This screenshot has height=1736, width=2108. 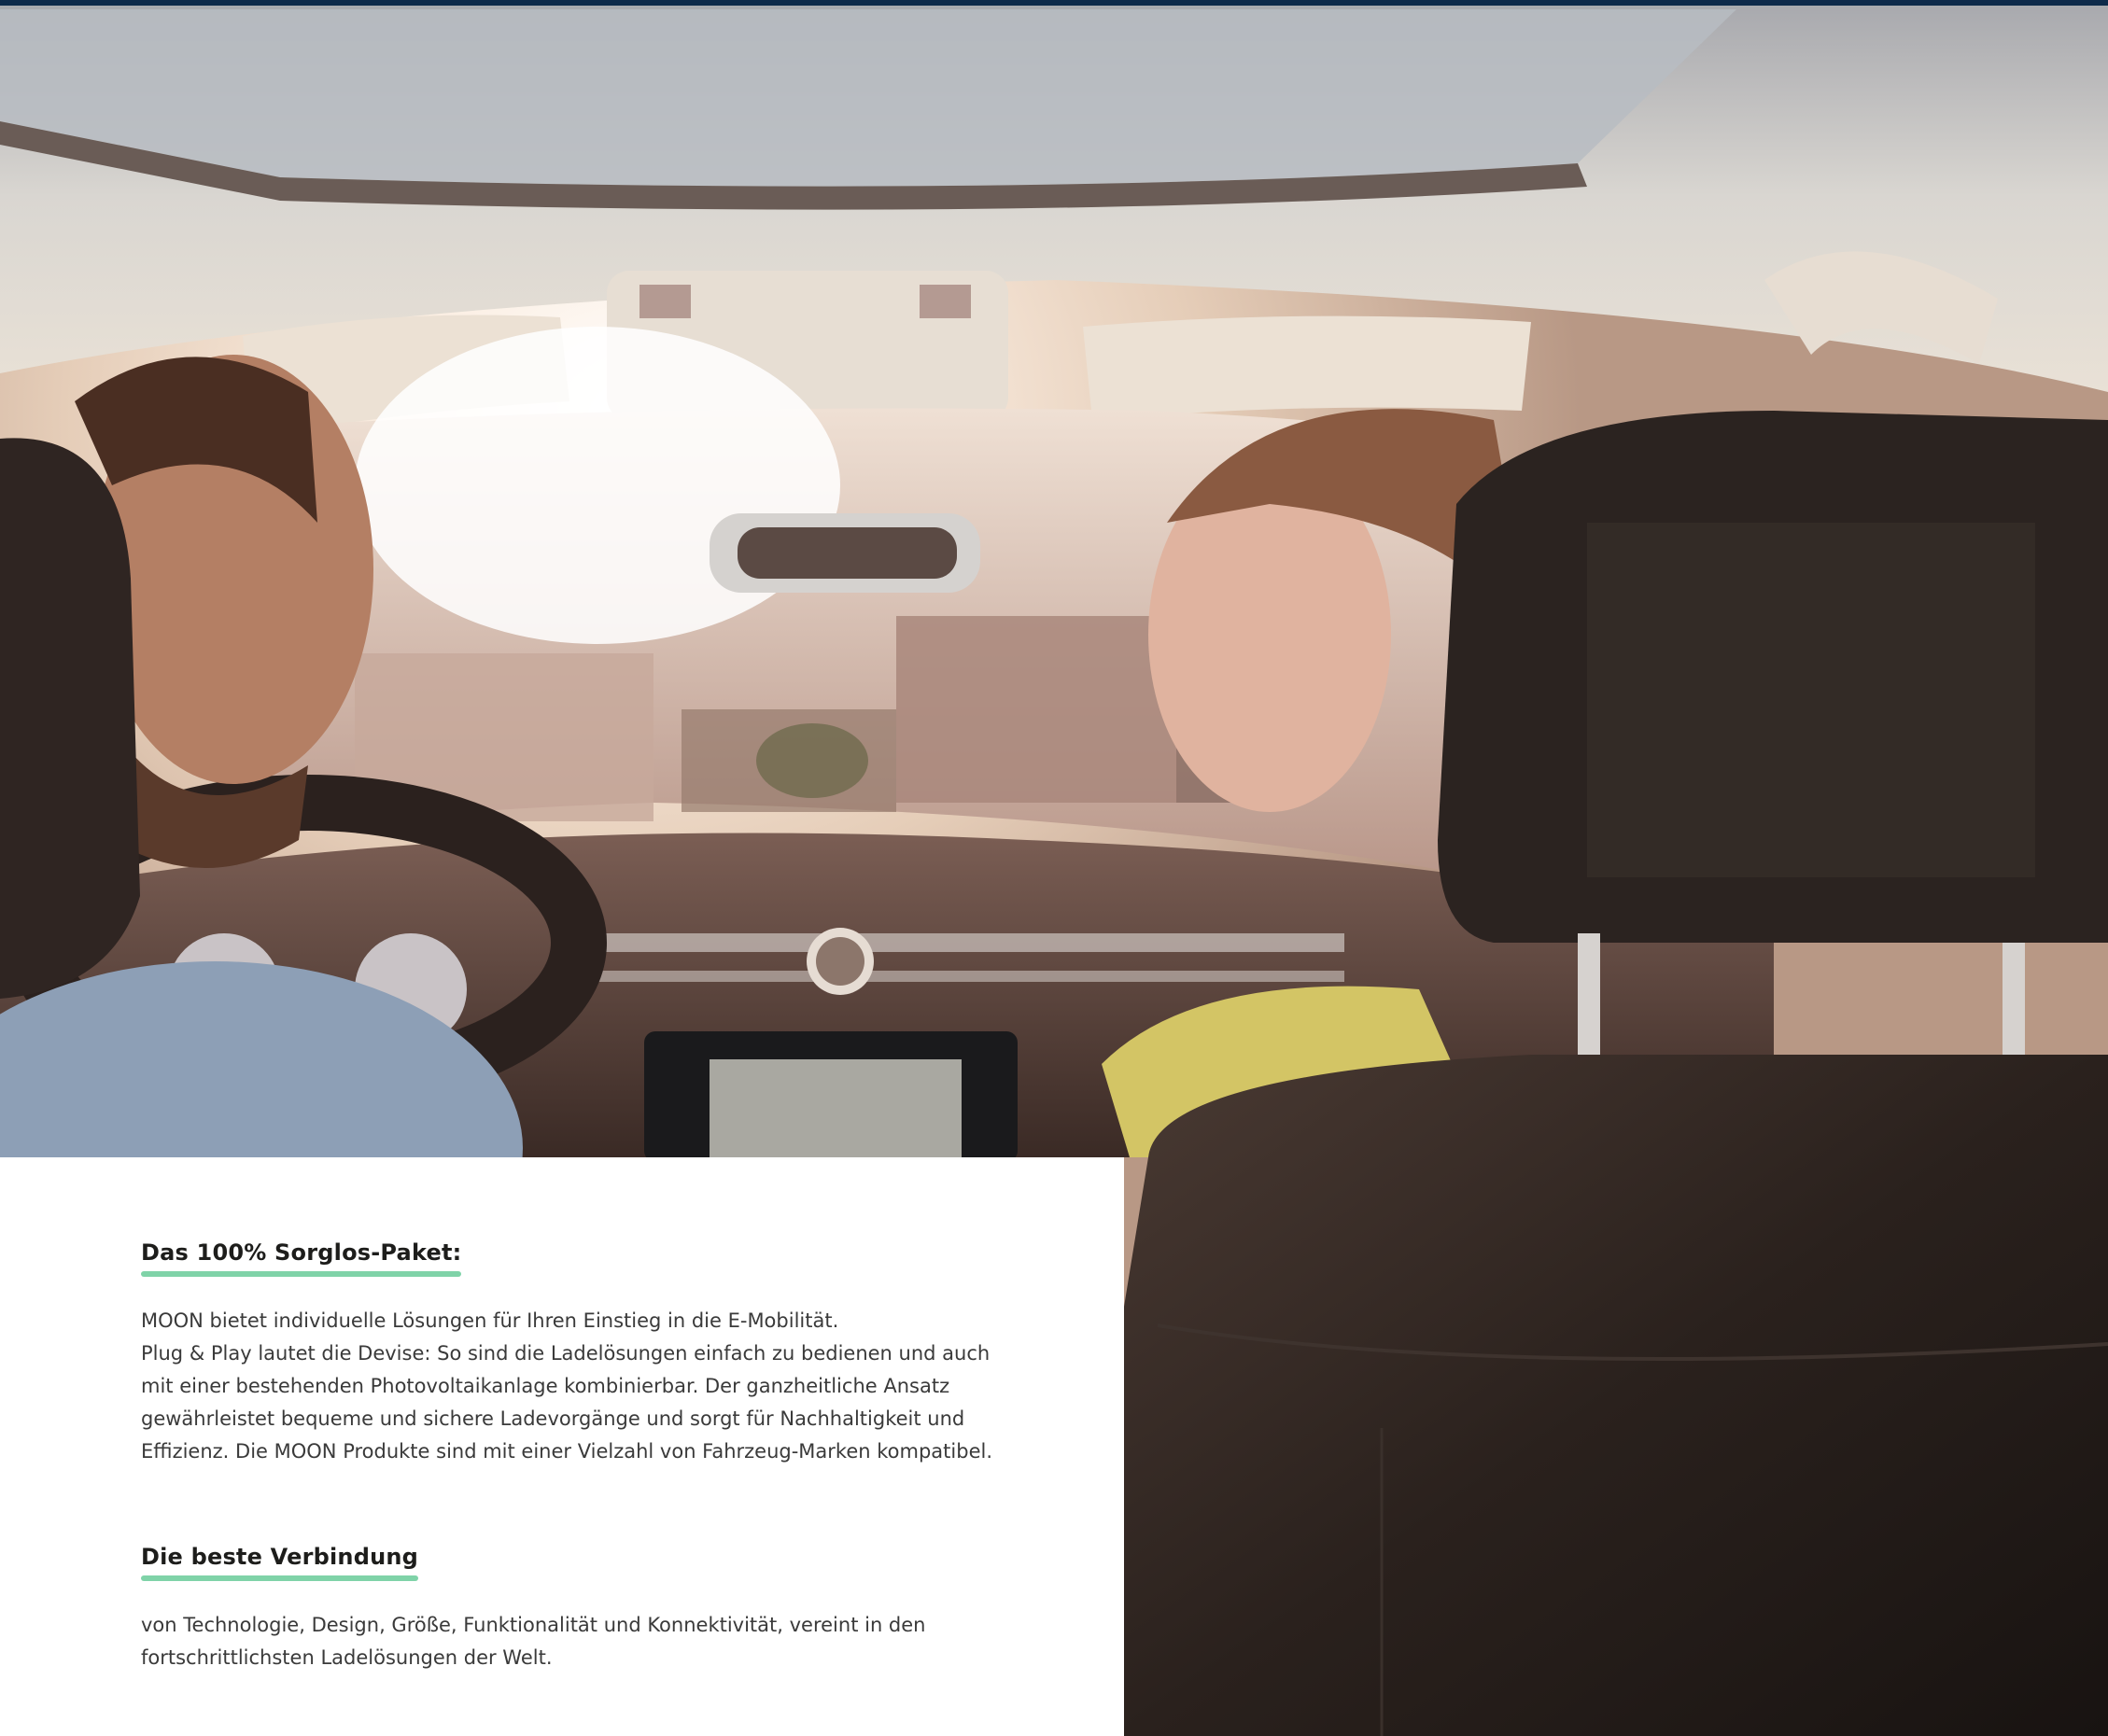 I want to click on top-strip, so click(x=1054, y=3).